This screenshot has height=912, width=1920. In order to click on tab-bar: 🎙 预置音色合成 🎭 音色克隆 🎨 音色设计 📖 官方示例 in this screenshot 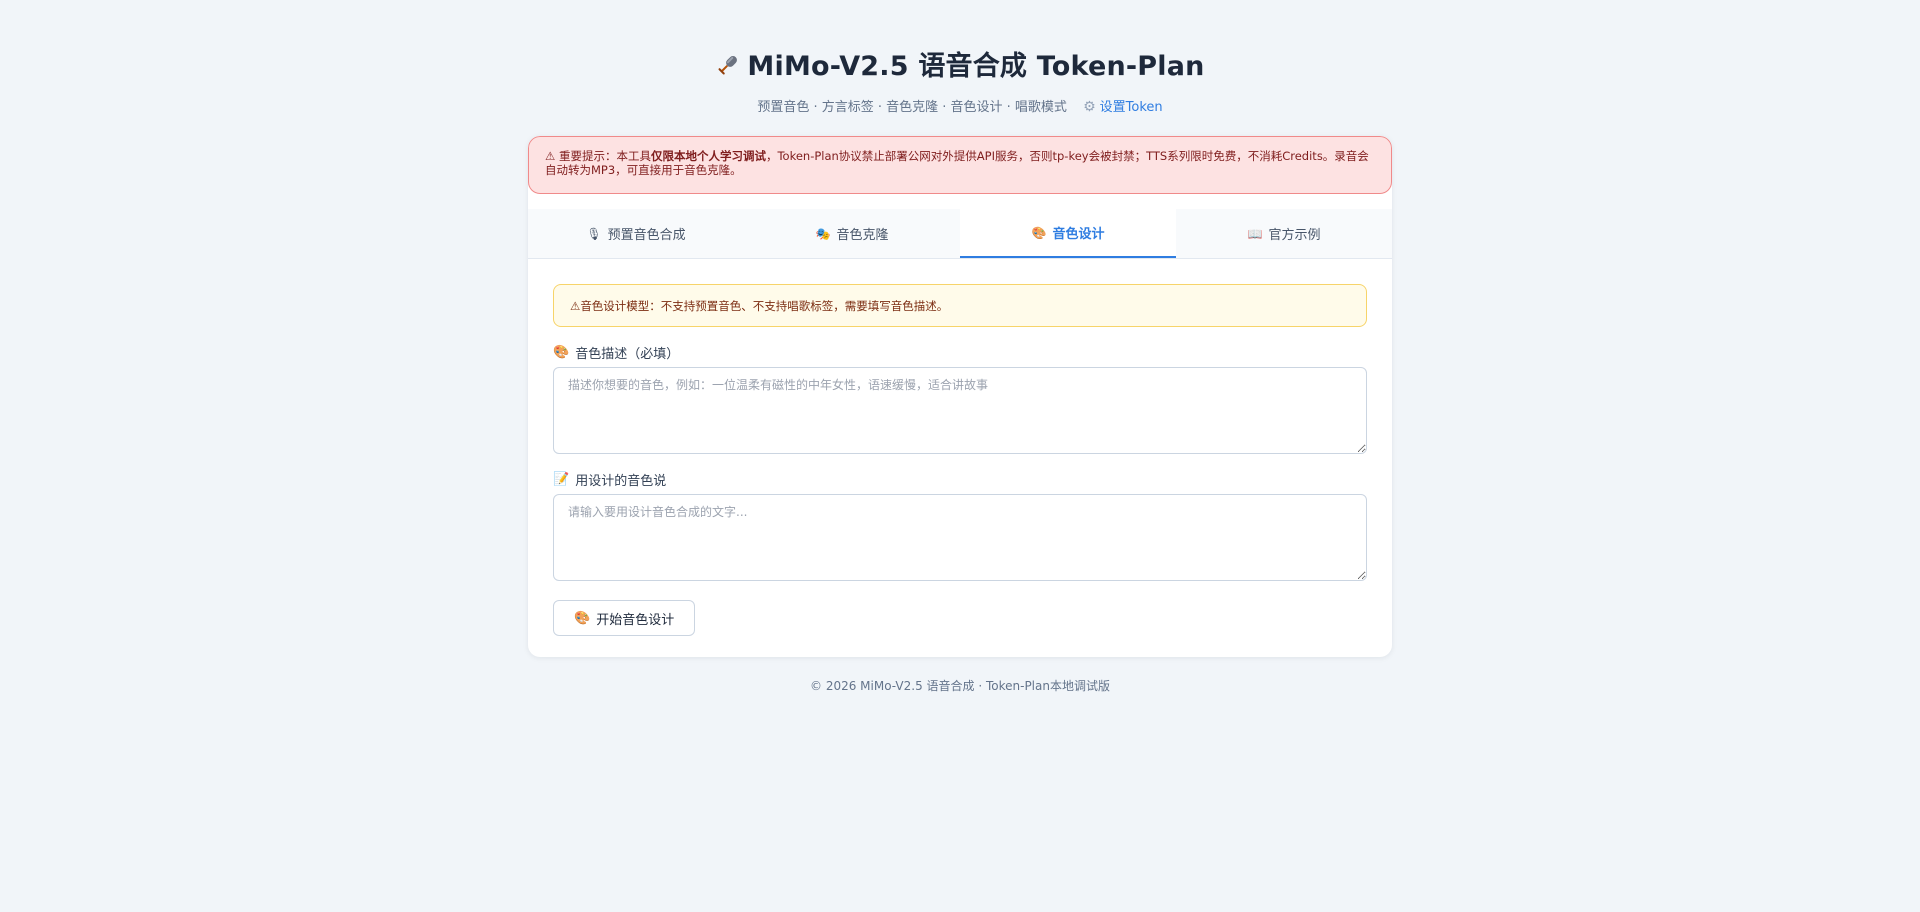, I will do `click(960, 234)`.